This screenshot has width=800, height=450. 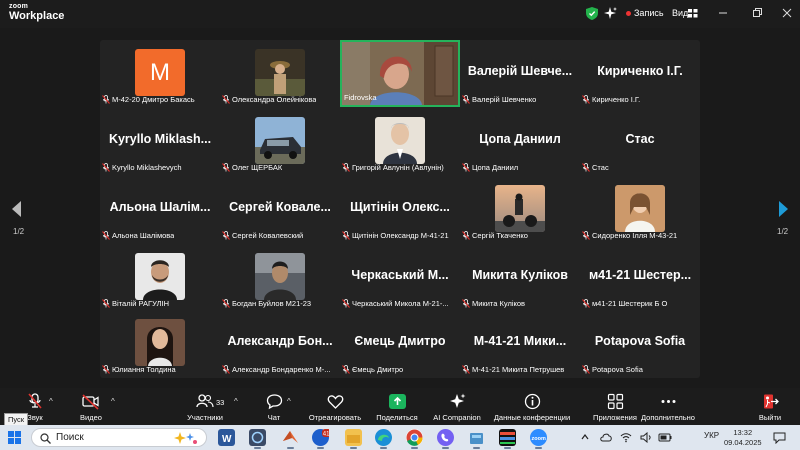 I want to click on windows-start-icon, so click(x=14, y=437).